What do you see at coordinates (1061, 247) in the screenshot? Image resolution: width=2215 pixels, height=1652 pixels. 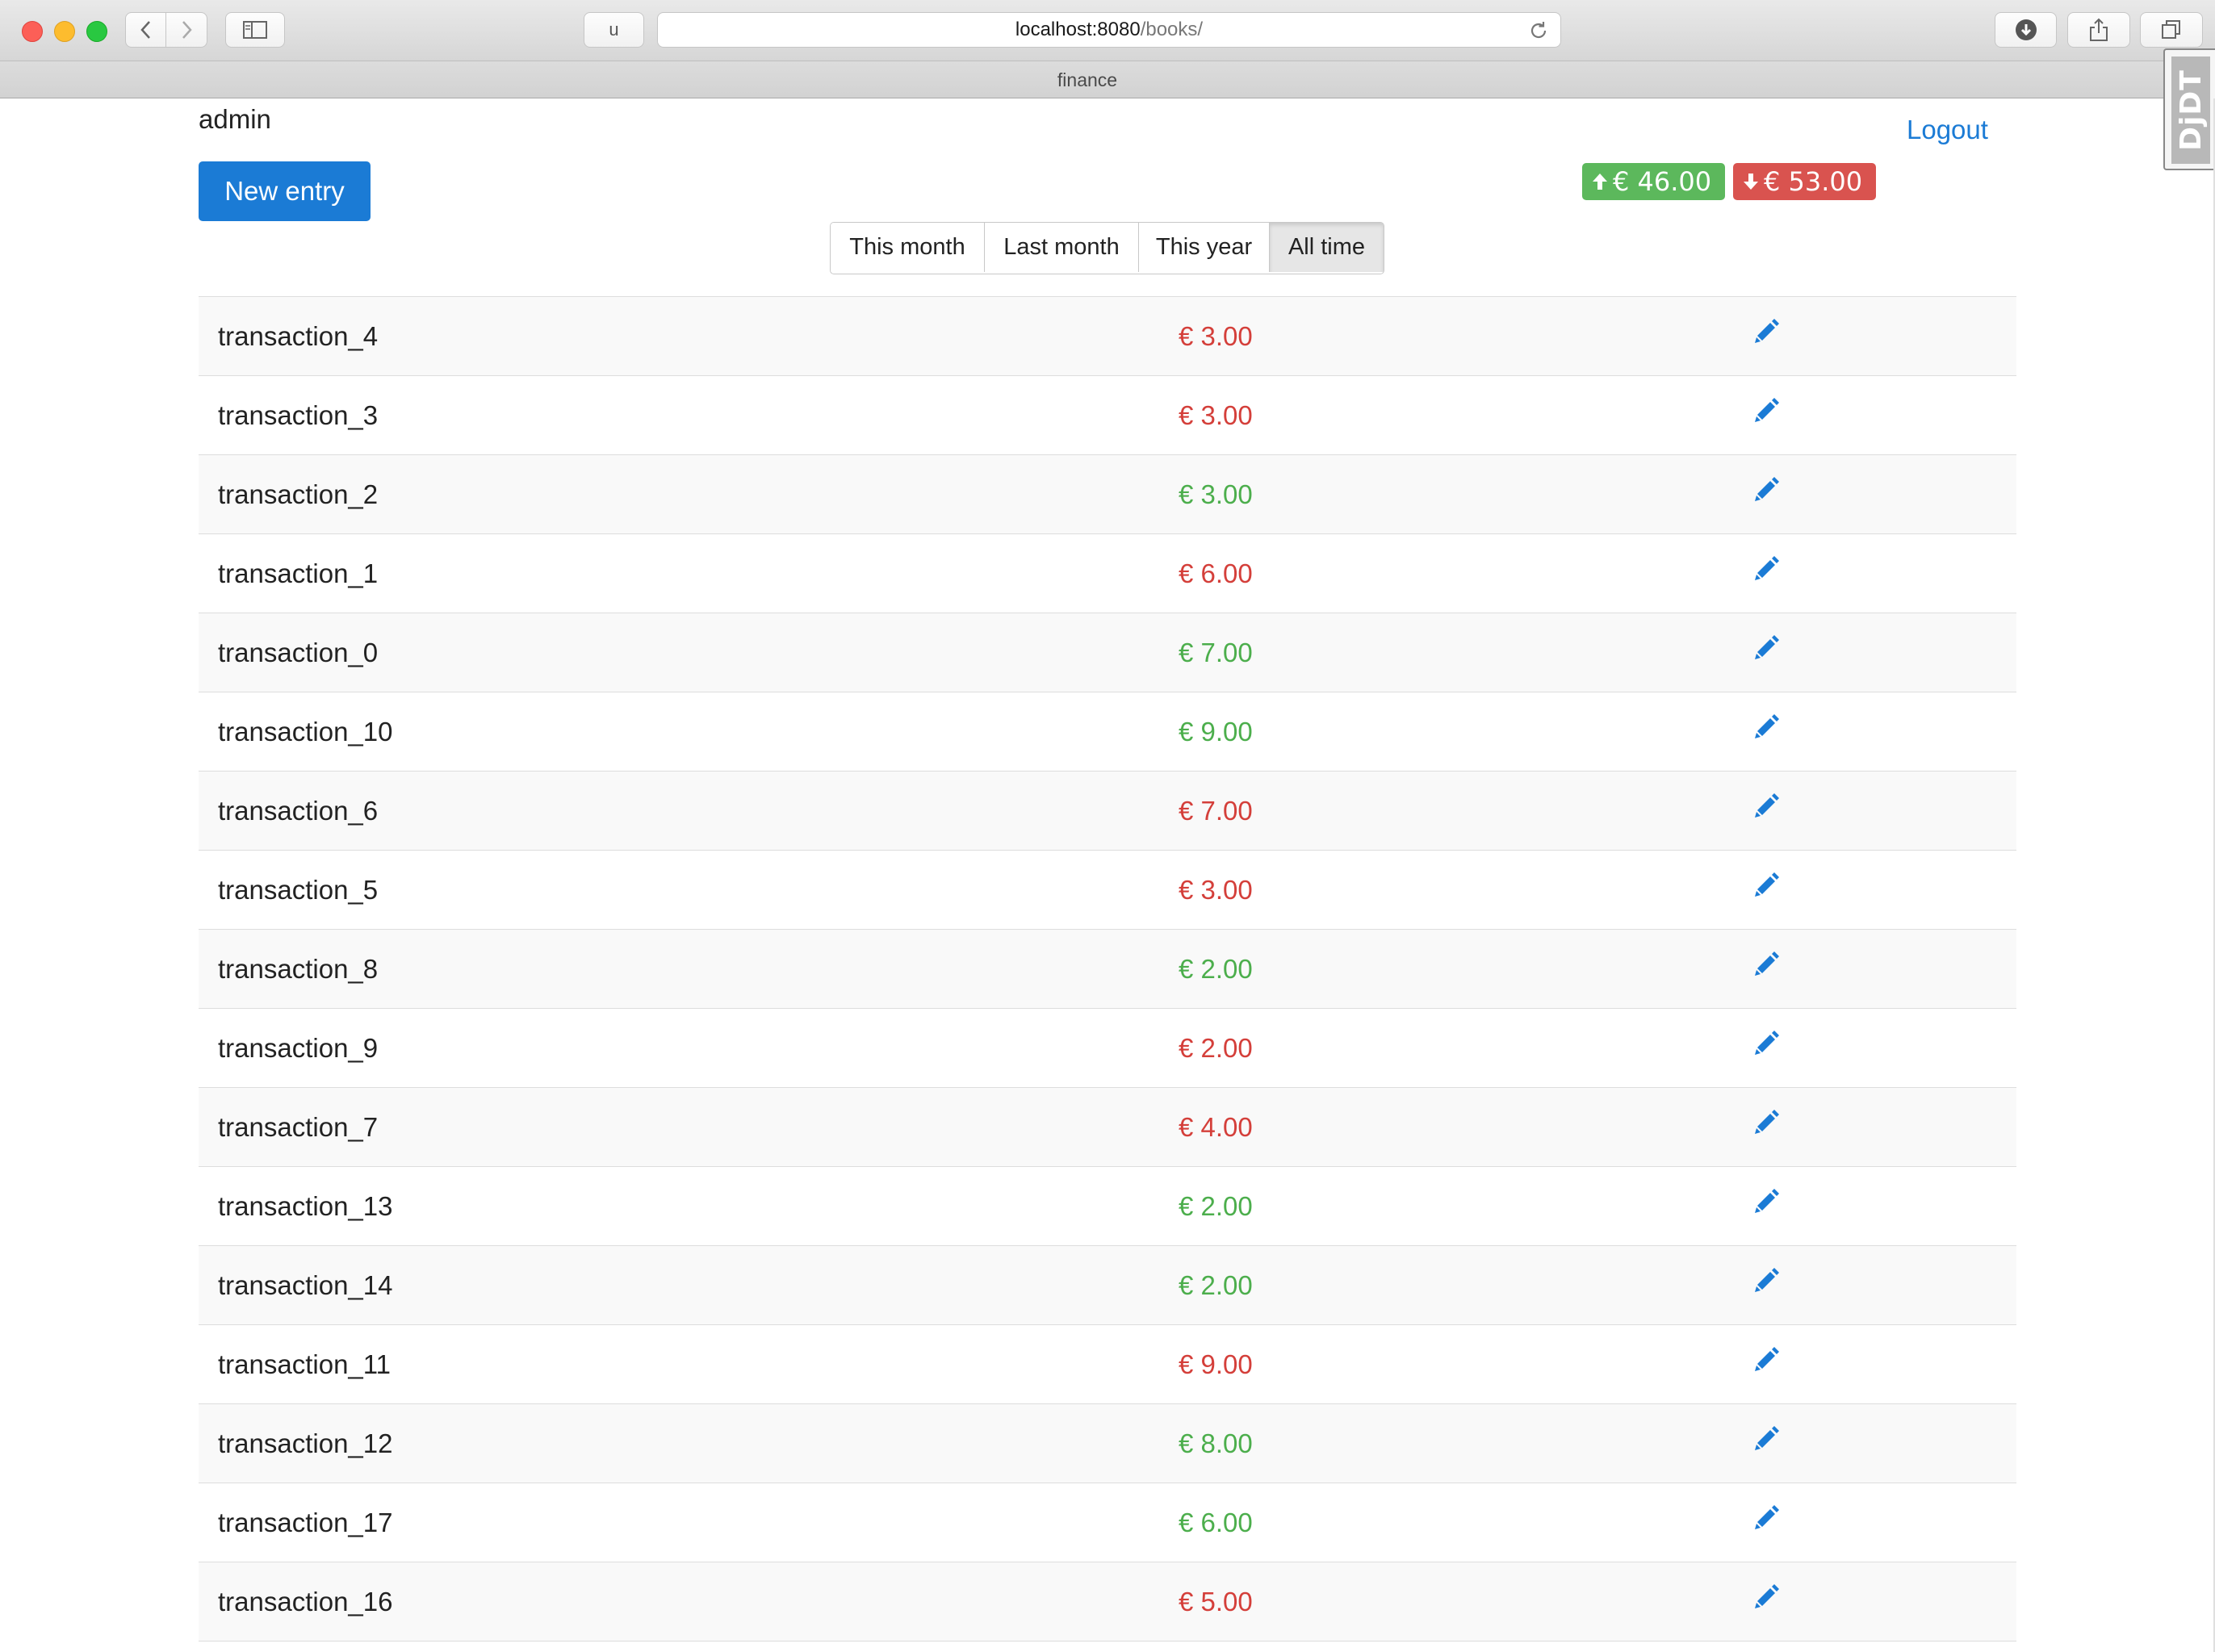 I see `period-last-month-button: Last month` at bounding box center [1061, 247].